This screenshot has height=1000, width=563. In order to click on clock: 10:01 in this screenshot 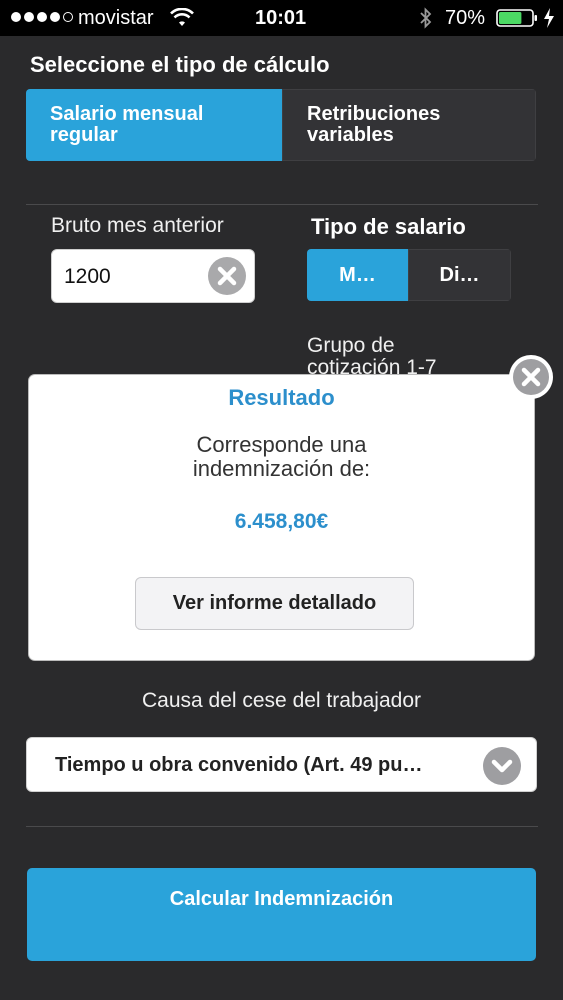, I will do `click(281, 18)`.